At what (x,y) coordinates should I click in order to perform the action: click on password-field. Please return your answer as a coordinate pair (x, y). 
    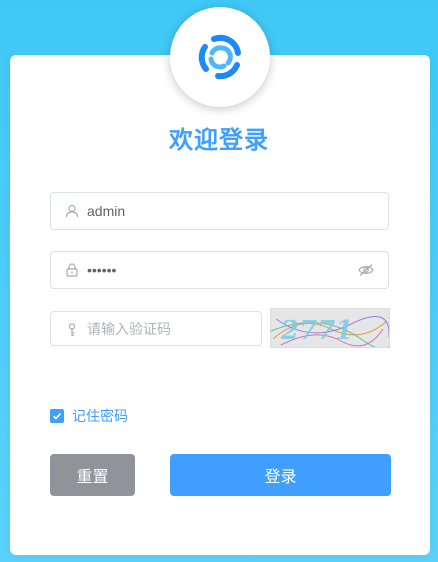
    Looking at the image, I should click on (219, 270).